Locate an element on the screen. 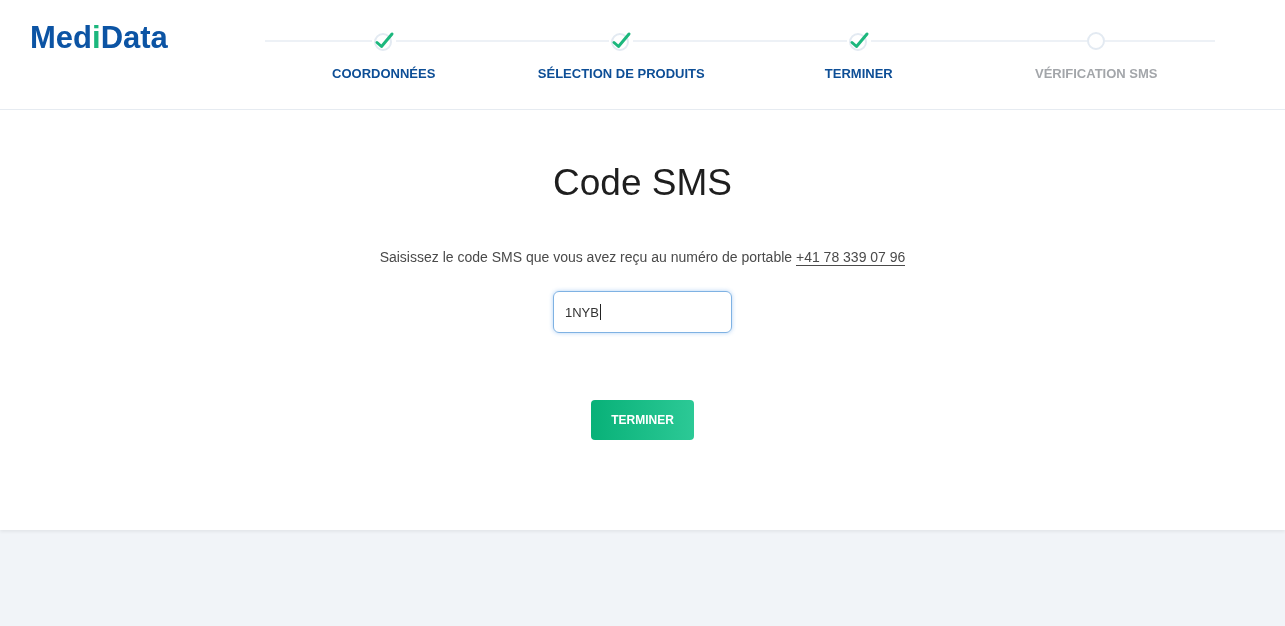 This screenshot has height=626, width=1285. sms-code-value: 1NYB is located at coordinates (582, 312).